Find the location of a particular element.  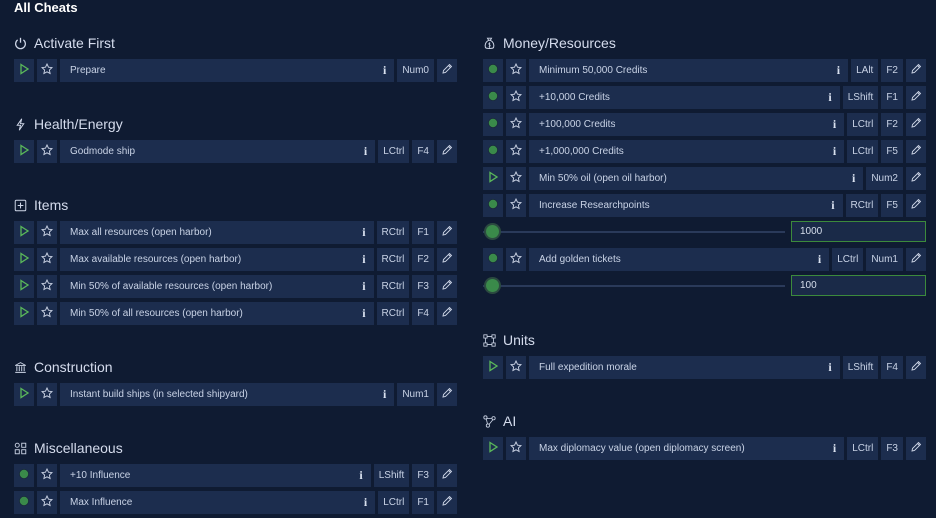

cheat-label-cell: Increase Researchpoints i is located at coordinates (686, 205).